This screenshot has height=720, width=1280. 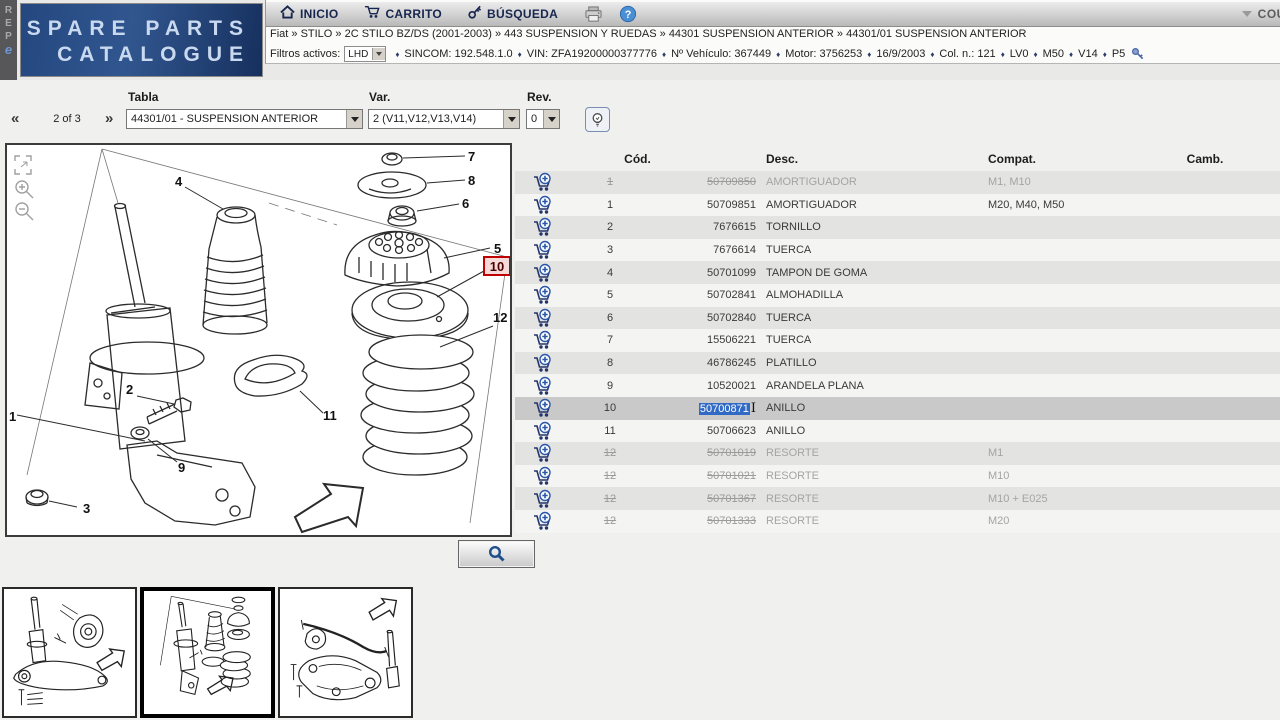 What do you see at coordinates (1205, 159) in the screenshot?
I see `header-camb: Camb.` at bounding box center [1205, 159].